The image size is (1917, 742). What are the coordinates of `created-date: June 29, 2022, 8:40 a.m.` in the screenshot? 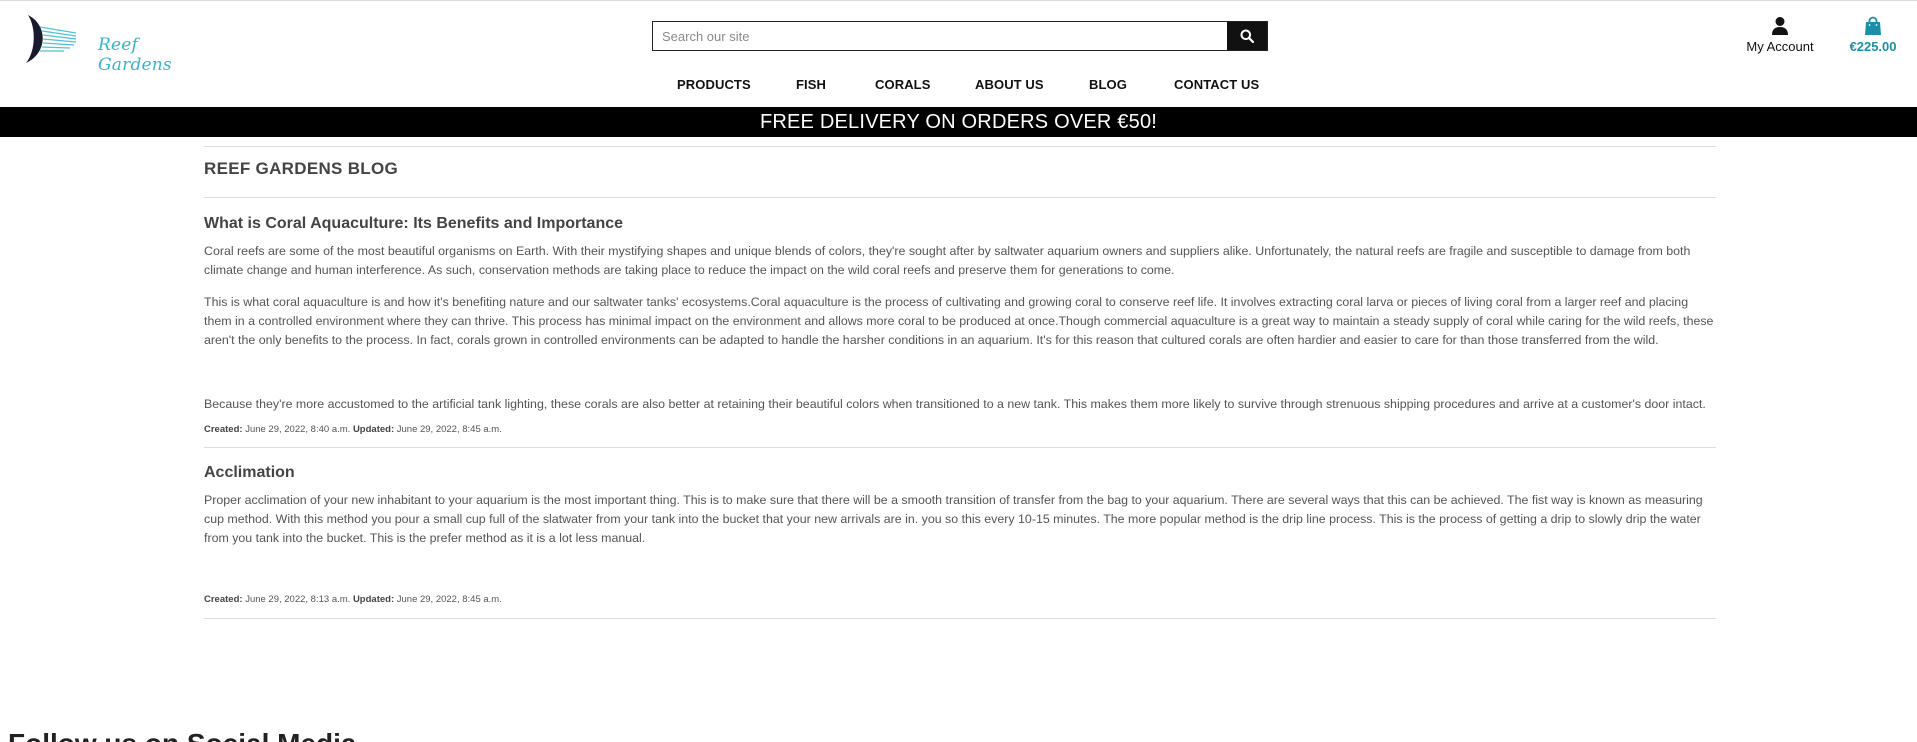 It's located at (298, 429).